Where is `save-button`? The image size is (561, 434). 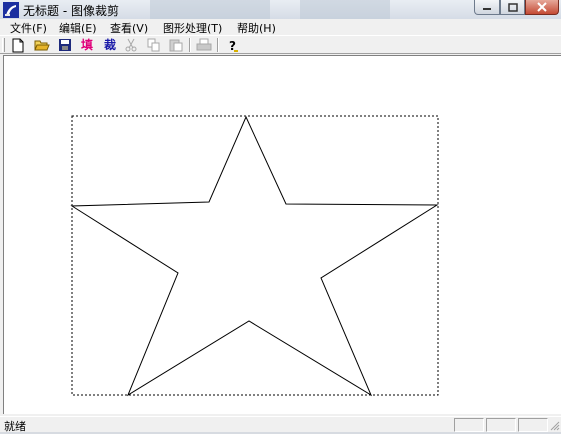 save-button is located at coordinates (65, 45).